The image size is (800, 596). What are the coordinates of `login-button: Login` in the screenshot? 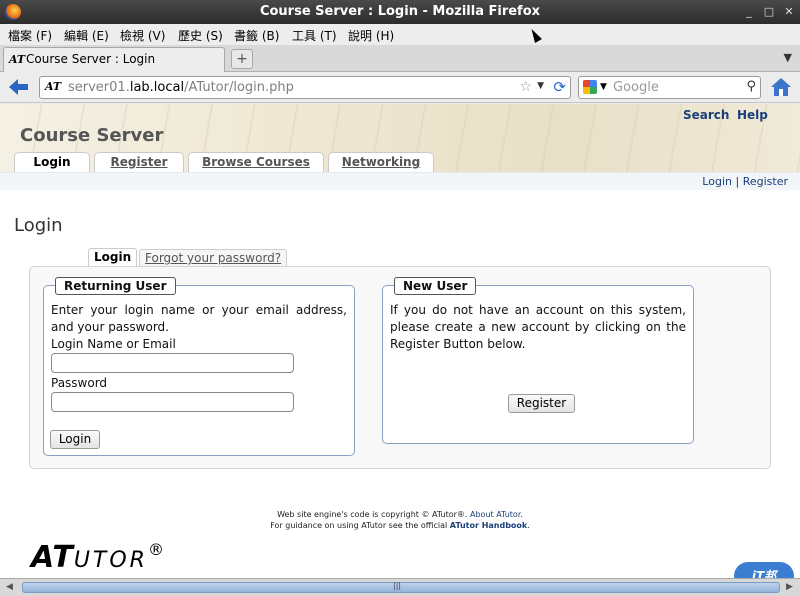 It's located at (75, 439).